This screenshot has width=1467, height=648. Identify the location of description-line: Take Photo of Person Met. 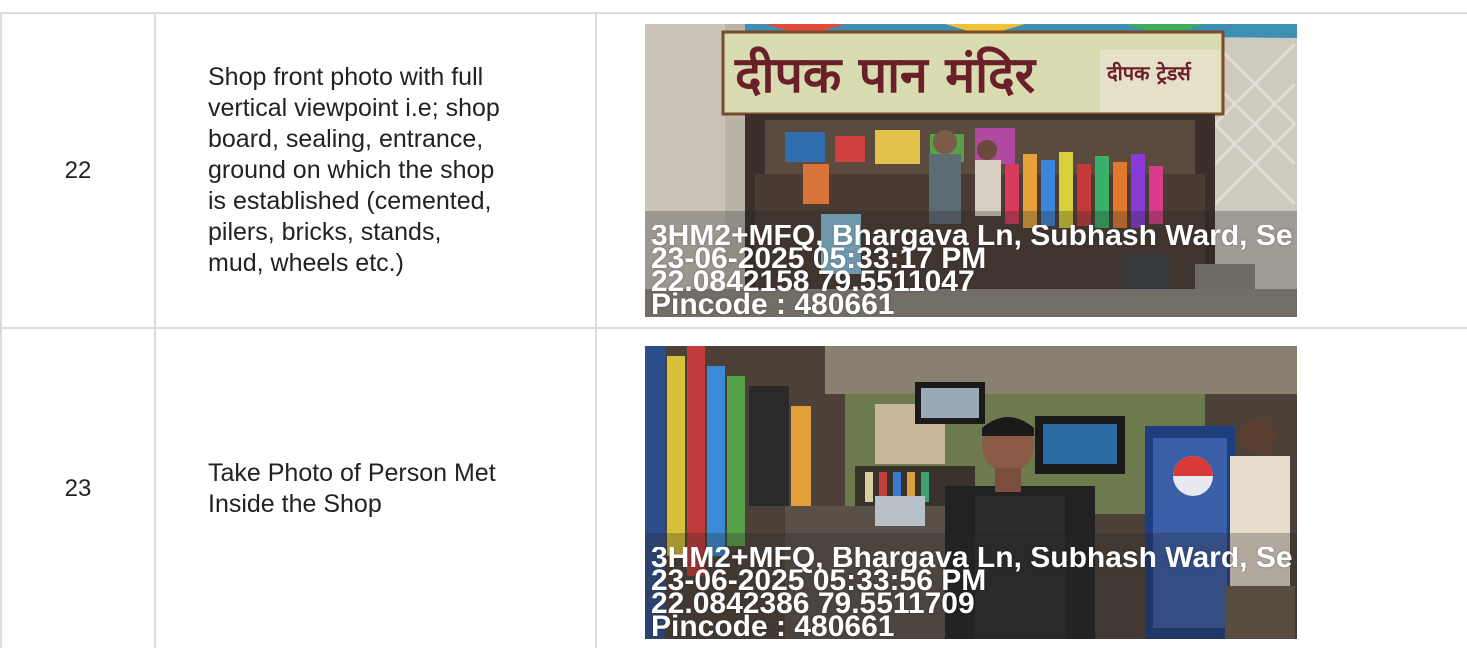
(352, 472).